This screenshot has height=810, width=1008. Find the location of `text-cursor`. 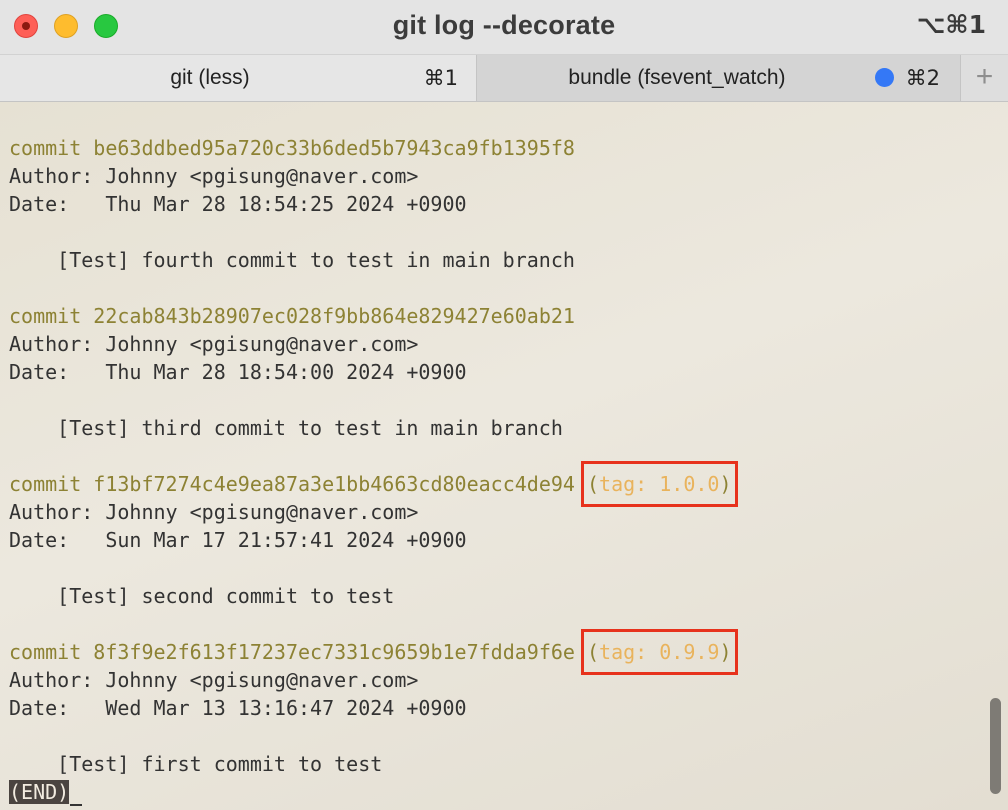

text-cursor is located at coordinates (76, 805).